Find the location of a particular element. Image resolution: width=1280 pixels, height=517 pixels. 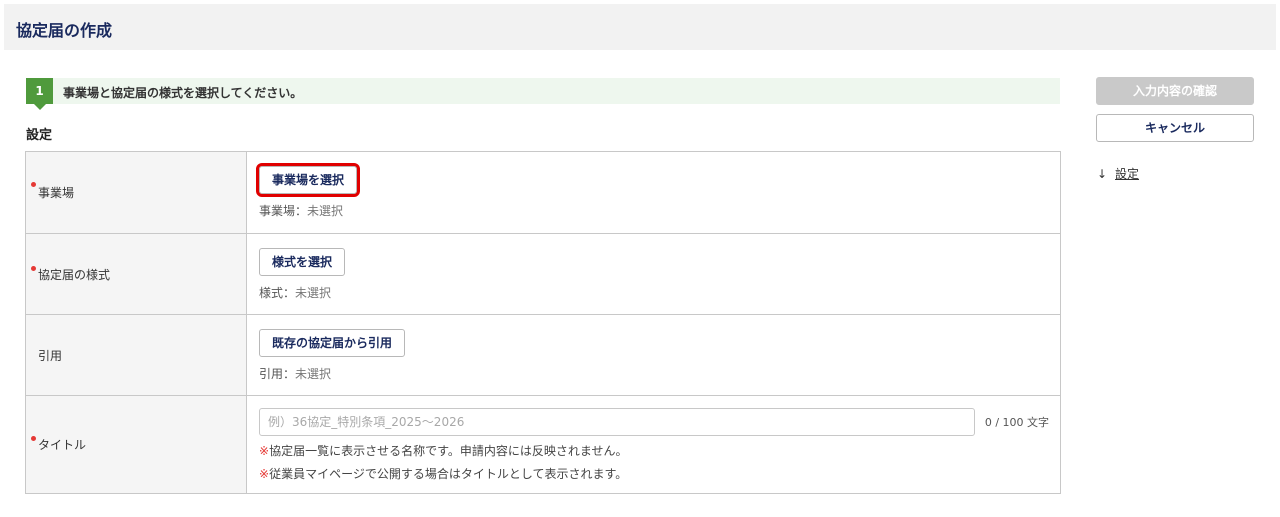

title-label: タイトル is located at coordinates (62, 445).